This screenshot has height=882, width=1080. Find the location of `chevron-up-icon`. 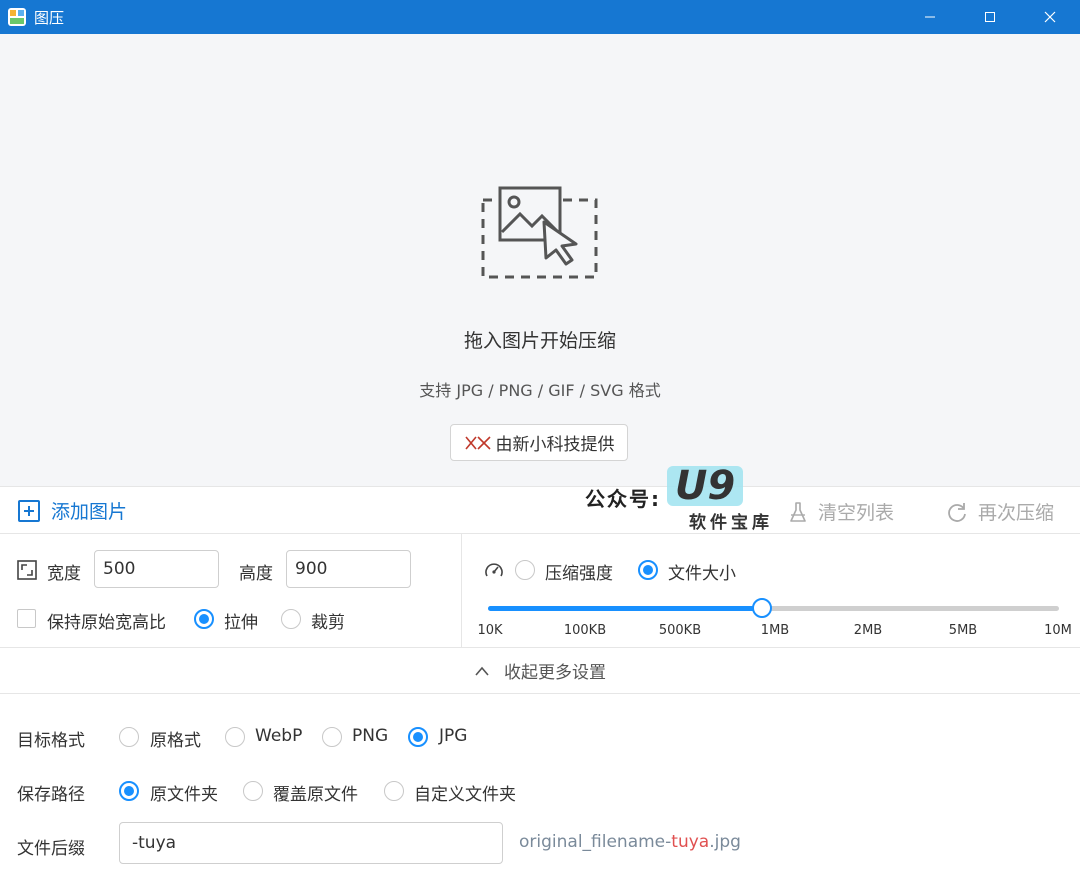

chevron-up-icon is located at coordinates (482, 671).